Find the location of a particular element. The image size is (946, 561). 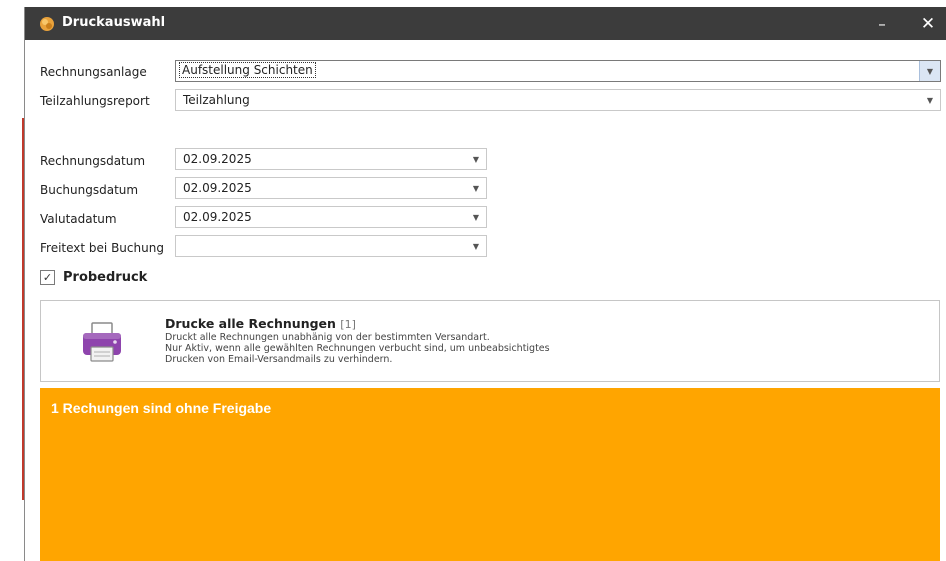

print-all-title: Drucke alle Rechnungen [1] is located at coordinates (260, 323).